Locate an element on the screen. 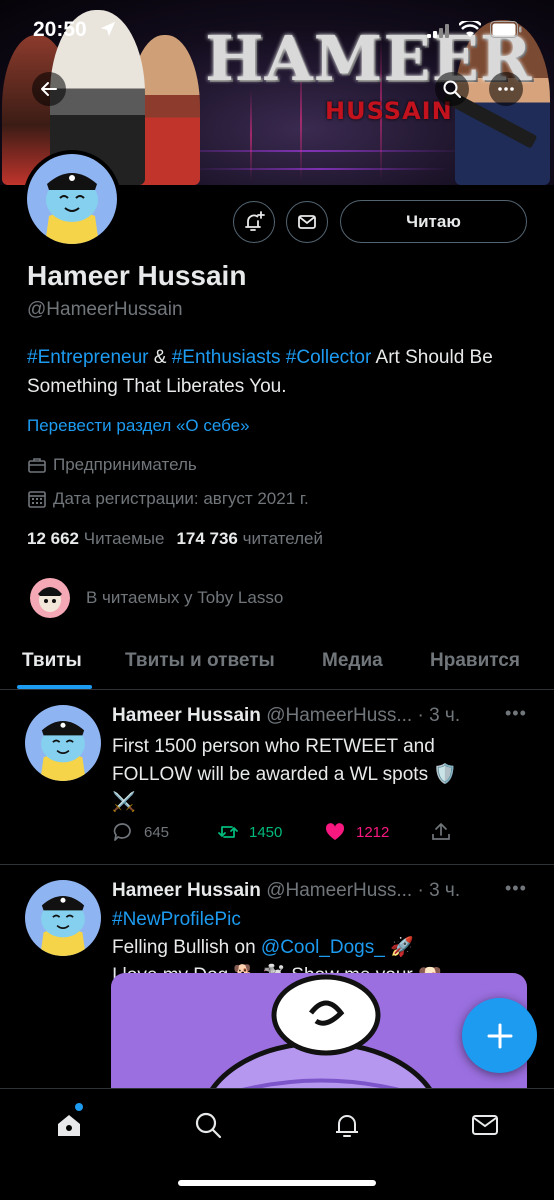 This screenshot has height=1200, width=554. followers-label: читателей is located at coordinates (283, 538).